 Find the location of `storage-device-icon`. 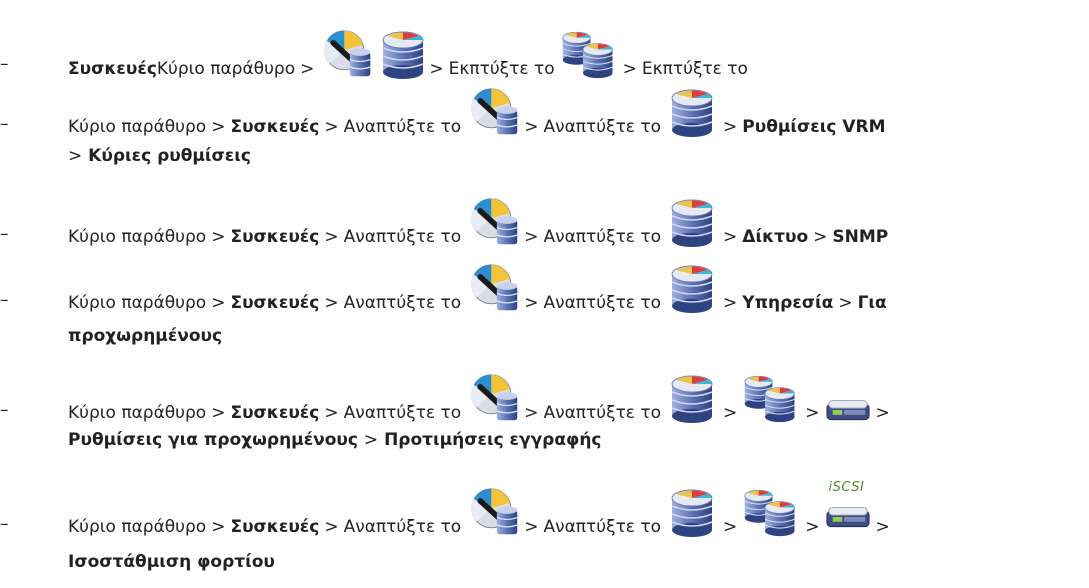

storage-device-icon is located at coordinates (848, 410).